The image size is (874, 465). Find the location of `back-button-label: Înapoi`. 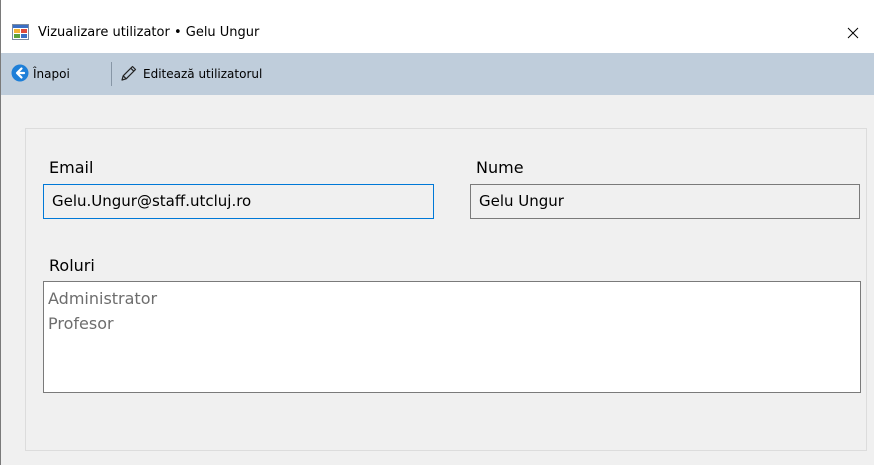

back-button-label: Înapoi is located at coordinates (51, 74).